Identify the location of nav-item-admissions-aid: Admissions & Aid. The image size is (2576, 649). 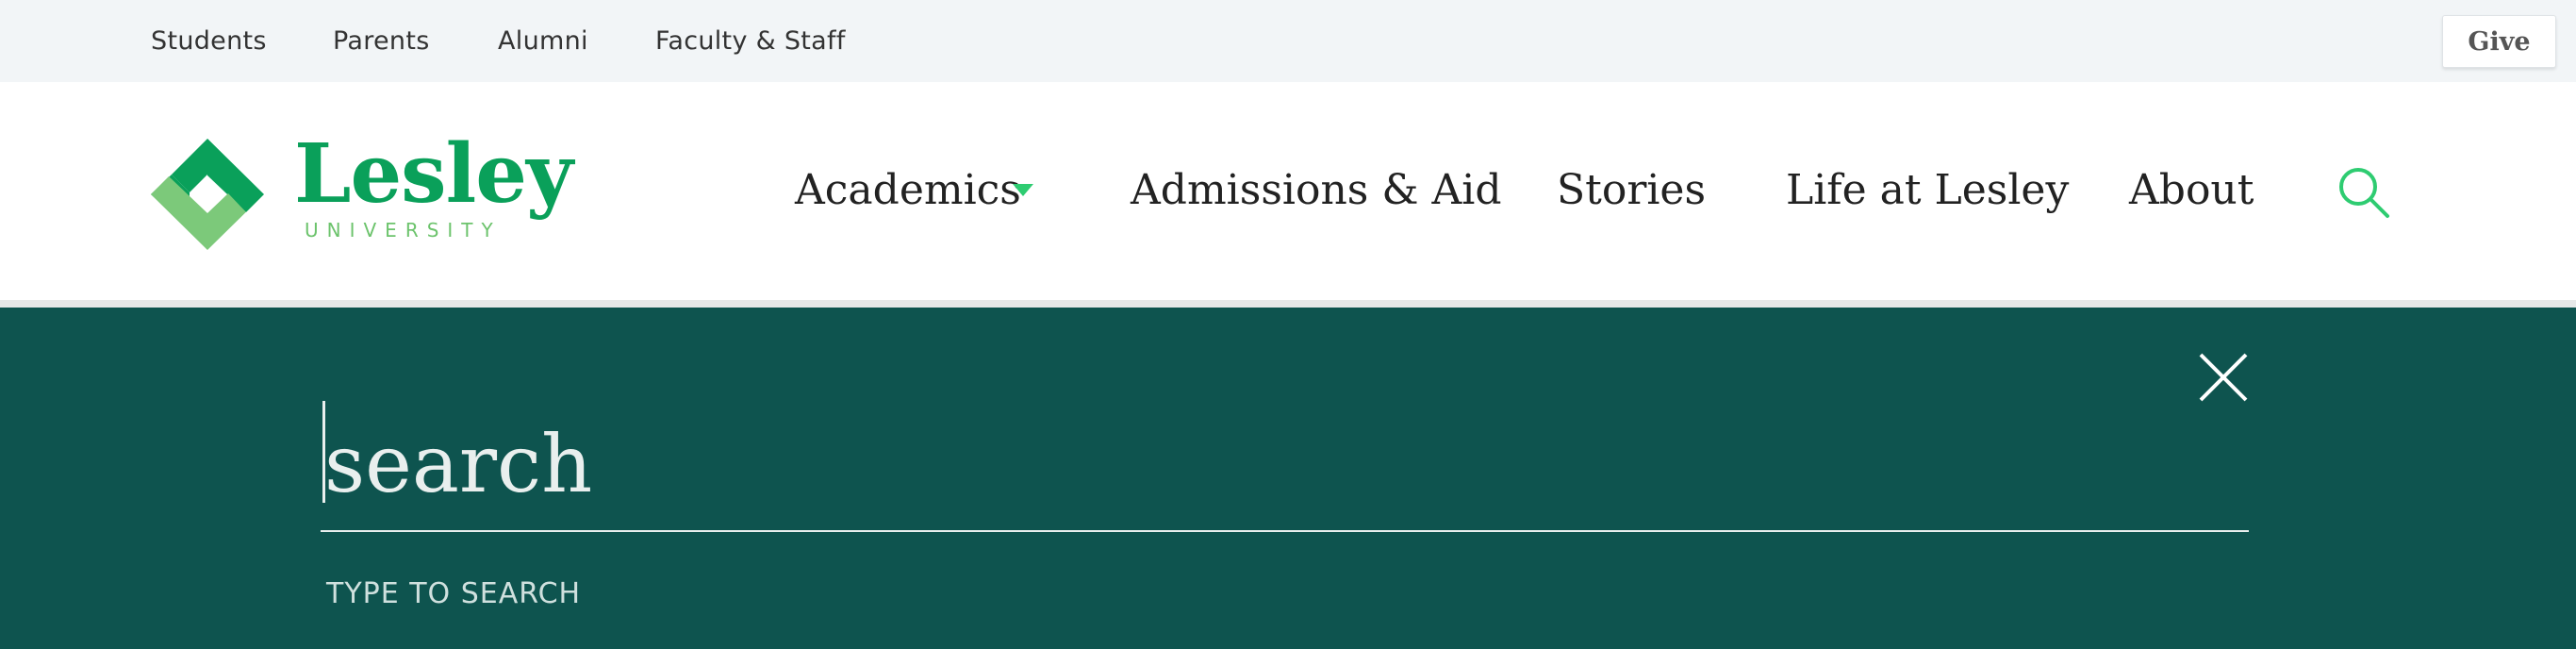
(1316, 190).